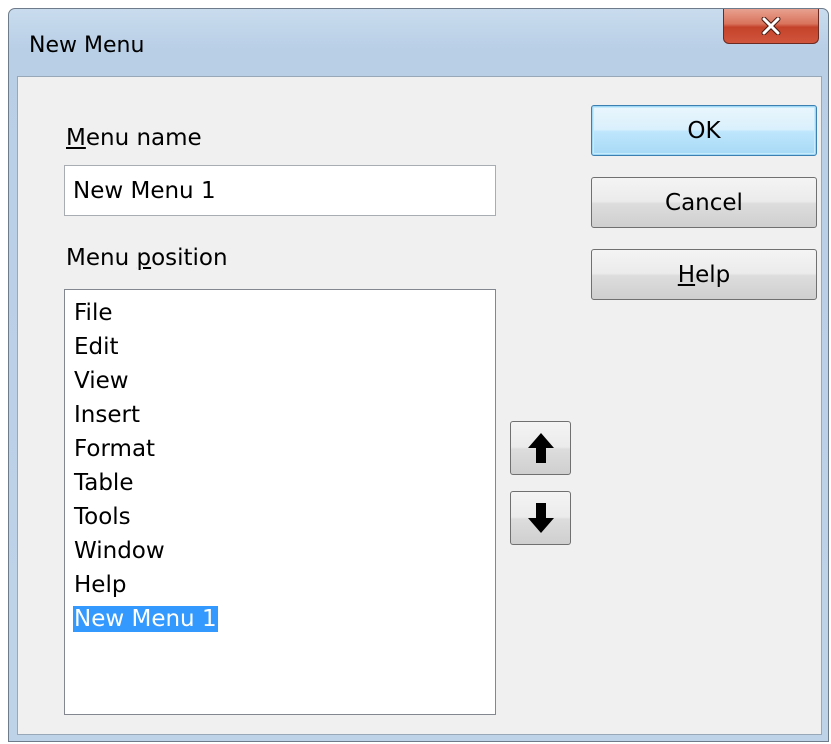 This screenshot has height=744, width=831. What do you see at coordinates (280, 483) in the screenshot?
I see `list-item: Table` at bounding box center [280, 483].